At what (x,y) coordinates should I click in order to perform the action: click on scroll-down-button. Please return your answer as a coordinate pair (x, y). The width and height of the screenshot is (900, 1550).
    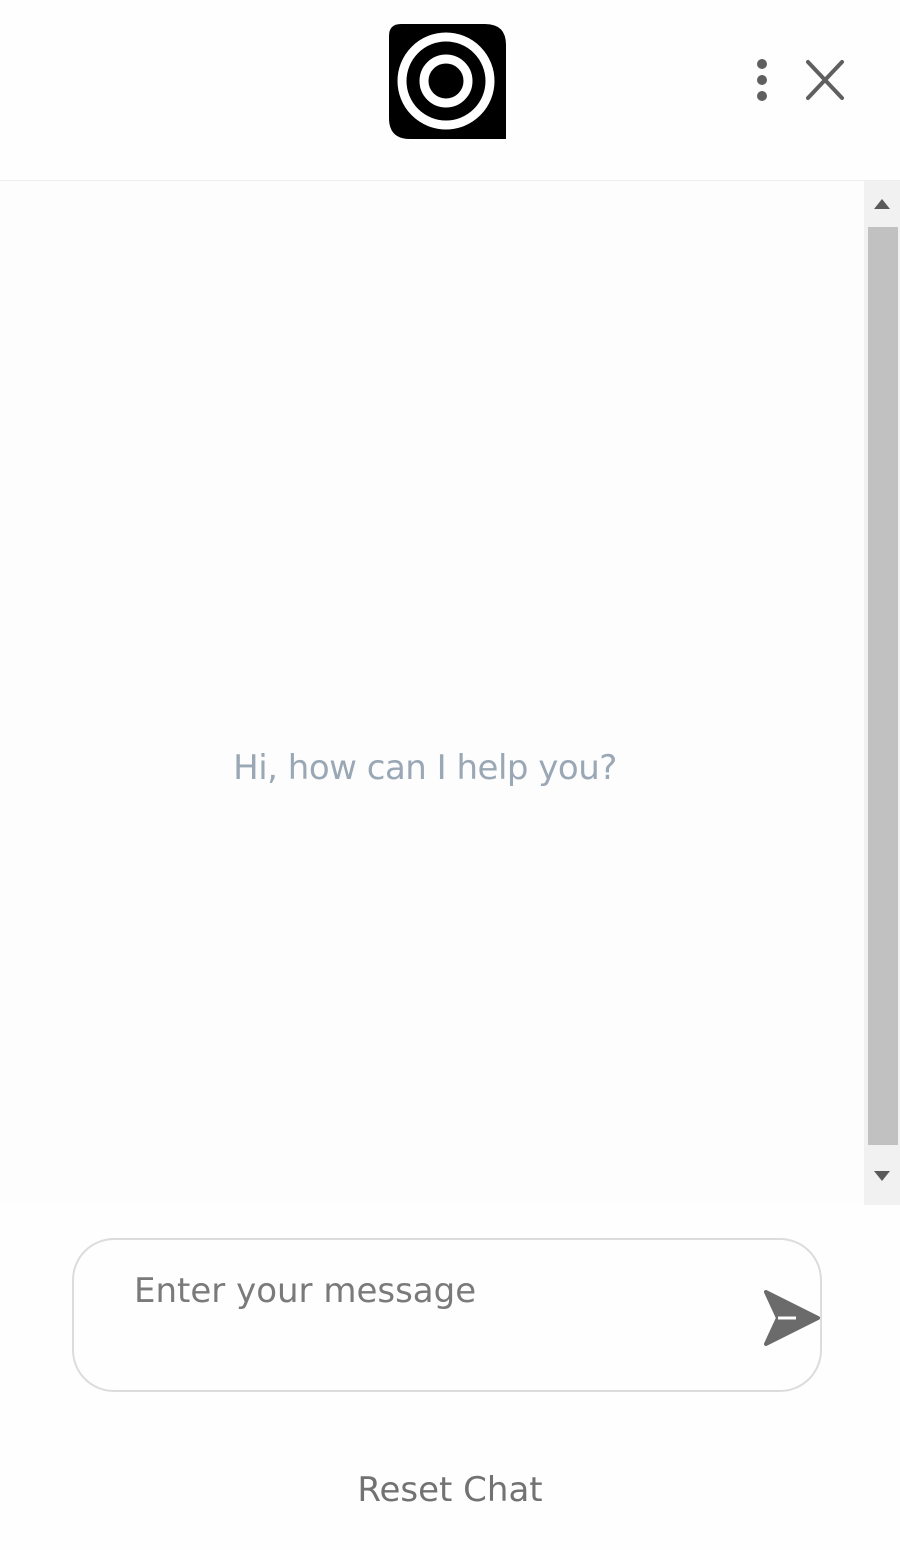
    Looking at the image, I should click on (882, 1176).